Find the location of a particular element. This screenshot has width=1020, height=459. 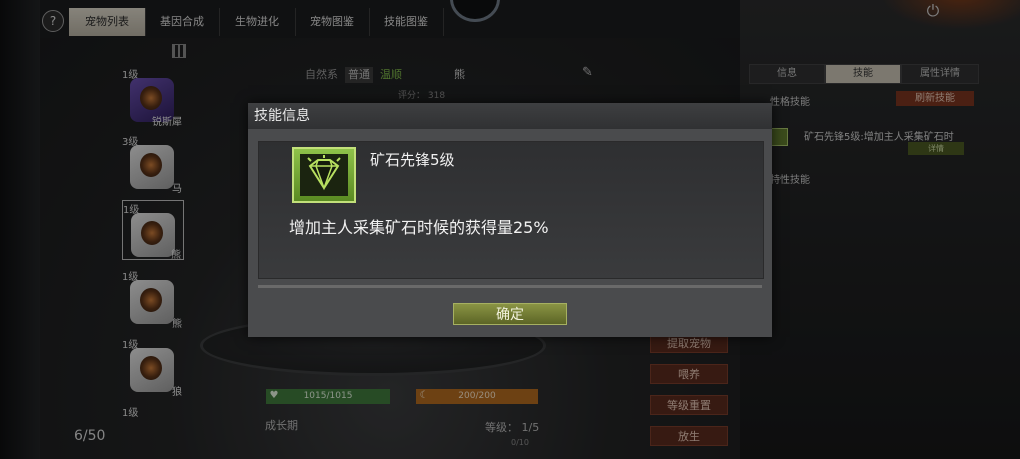

skill-name: 矿石先锋5级 is located at coordinates (412, 160).